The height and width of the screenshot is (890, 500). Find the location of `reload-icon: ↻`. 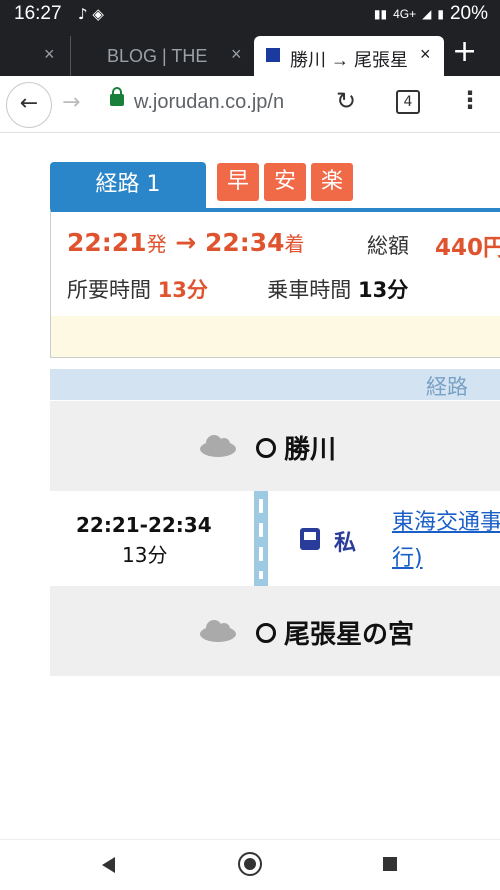

reload-icon: ↻ is located at coordinates (346, 101).